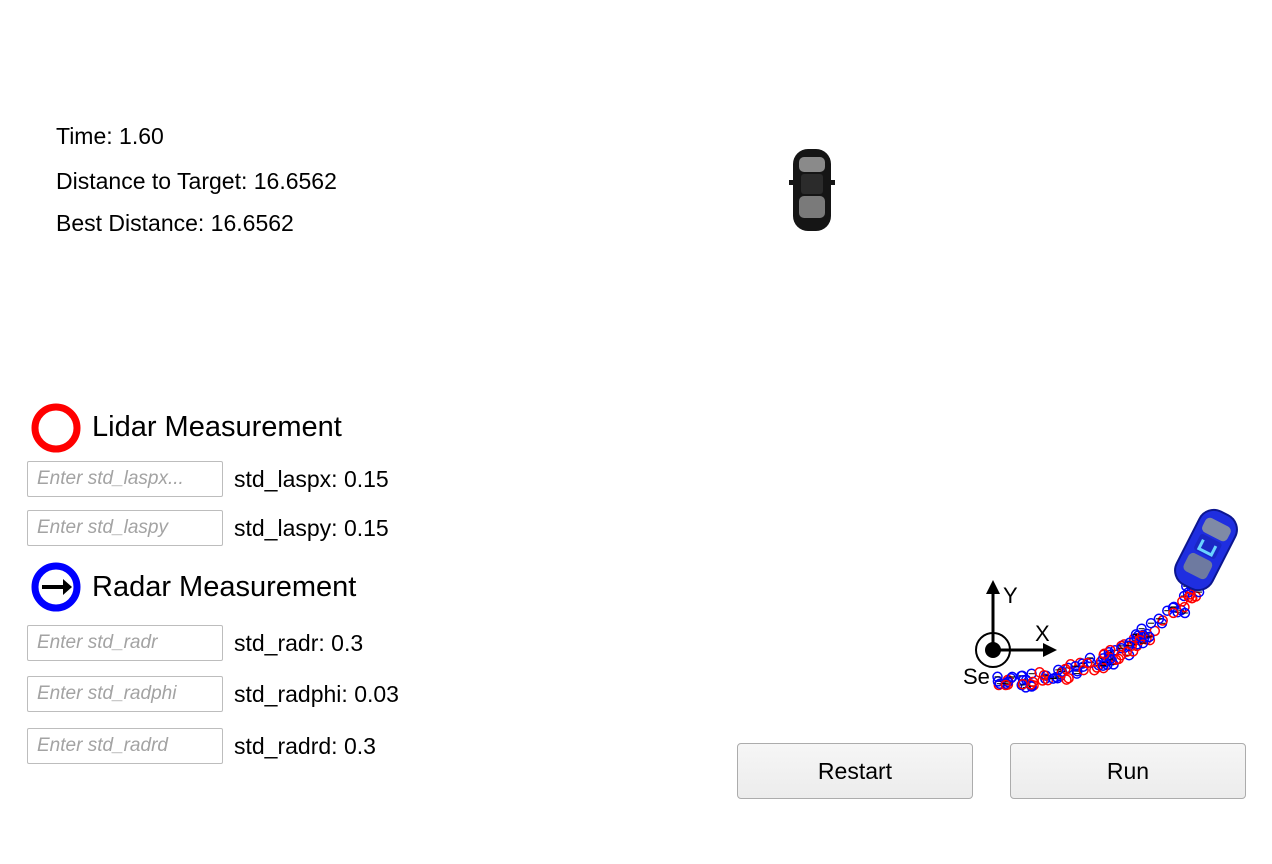  Describe the element at coordinates (125, 746) in the screenshot. I see `std-radrd-input` at that location.